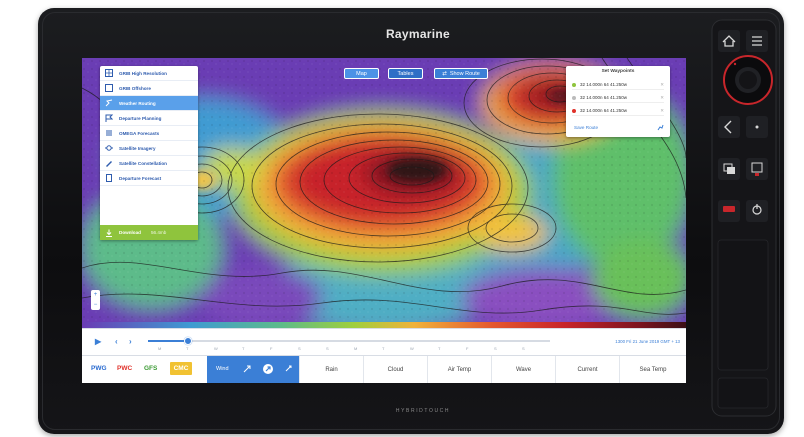 This screenshot has height=437, width=804. Describe the element at coordinates (743, 393) in the screenshot. I see `card-slot-panel` at that location.